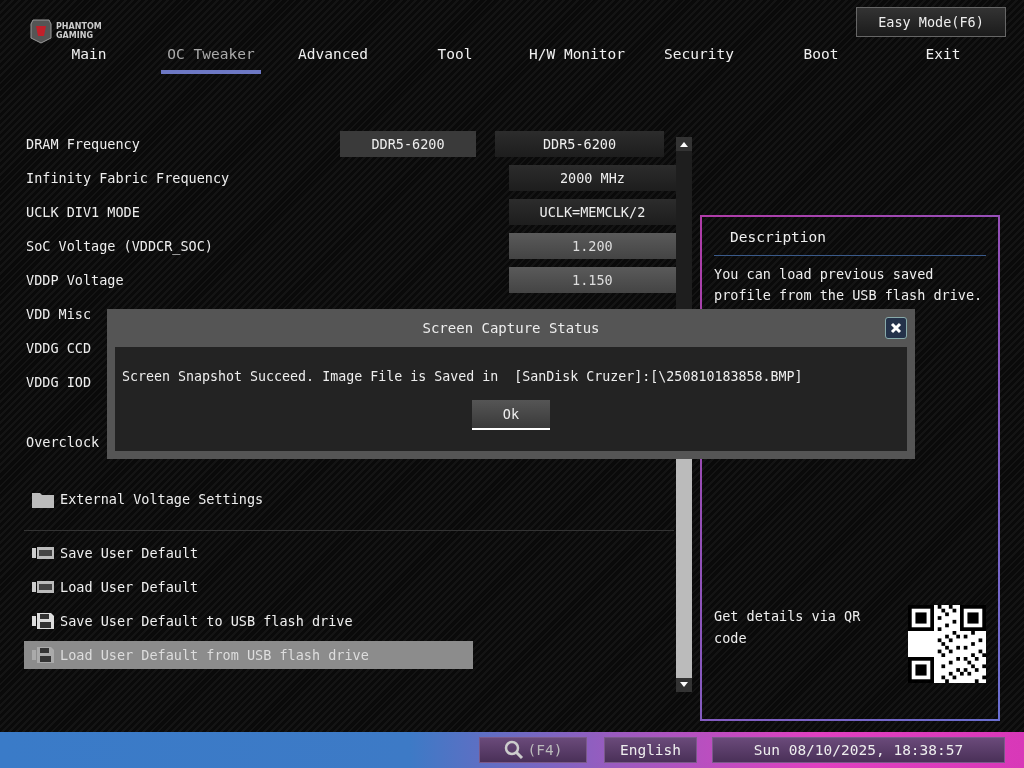 The width and height of the screenshot is (1024, 768). What do you see at coordinates (858, 750) in the screenshot?
I see `date-time: Sun 08/10/2025, 18:38:57` at bounding box center [858, 750].